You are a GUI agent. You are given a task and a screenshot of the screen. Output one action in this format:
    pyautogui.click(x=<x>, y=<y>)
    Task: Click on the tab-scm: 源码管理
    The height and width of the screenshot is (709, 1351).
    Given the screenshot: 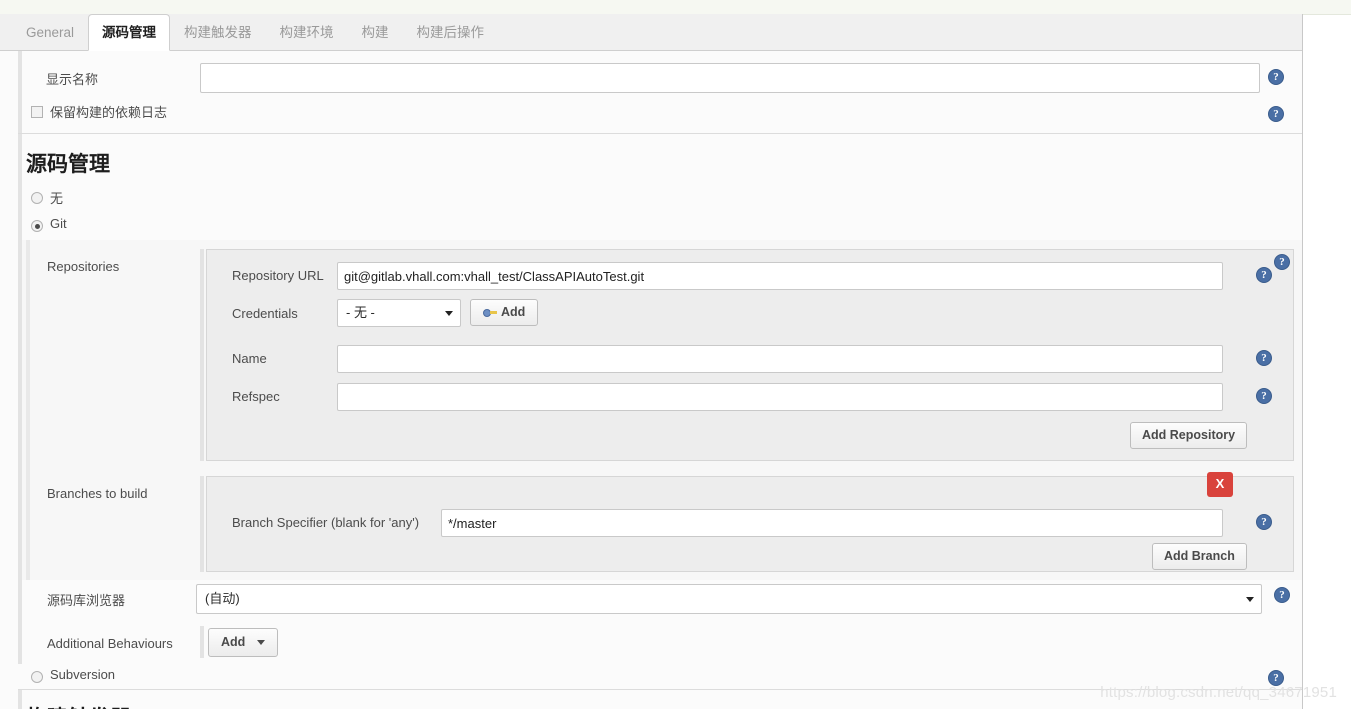 What is the action you would take?
    pyautogui.click(x=129, y=32)
    